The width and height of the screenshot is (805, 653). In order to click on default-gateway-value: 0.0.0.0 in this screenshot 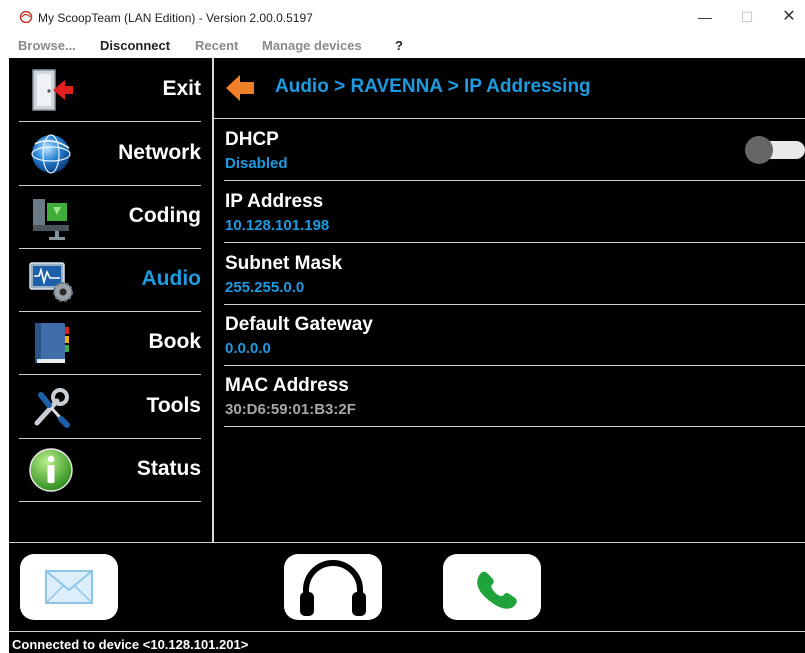, I will do `click(248, 348)`.